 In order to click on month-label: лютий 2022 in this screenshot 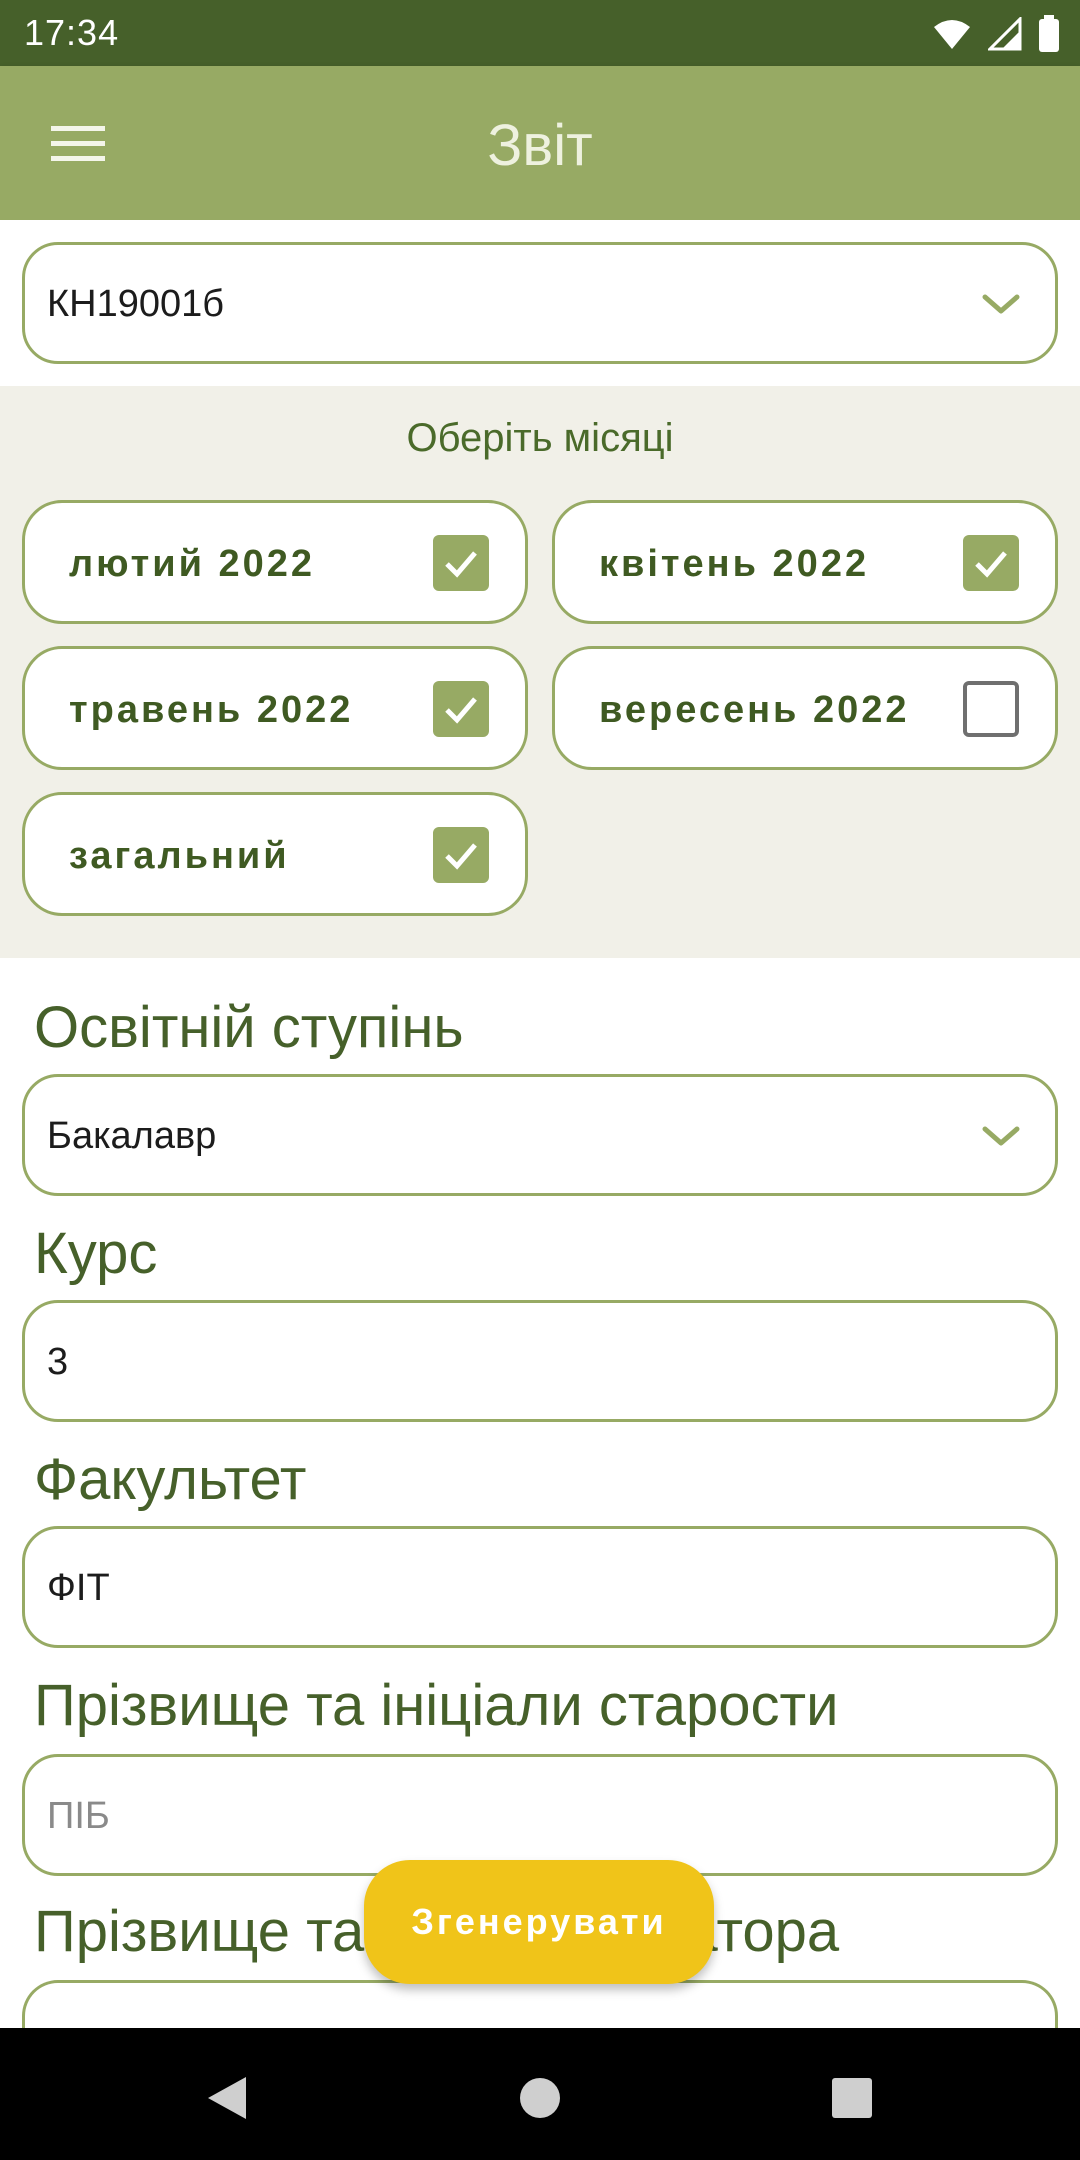, I will do `click(192, 564)`.